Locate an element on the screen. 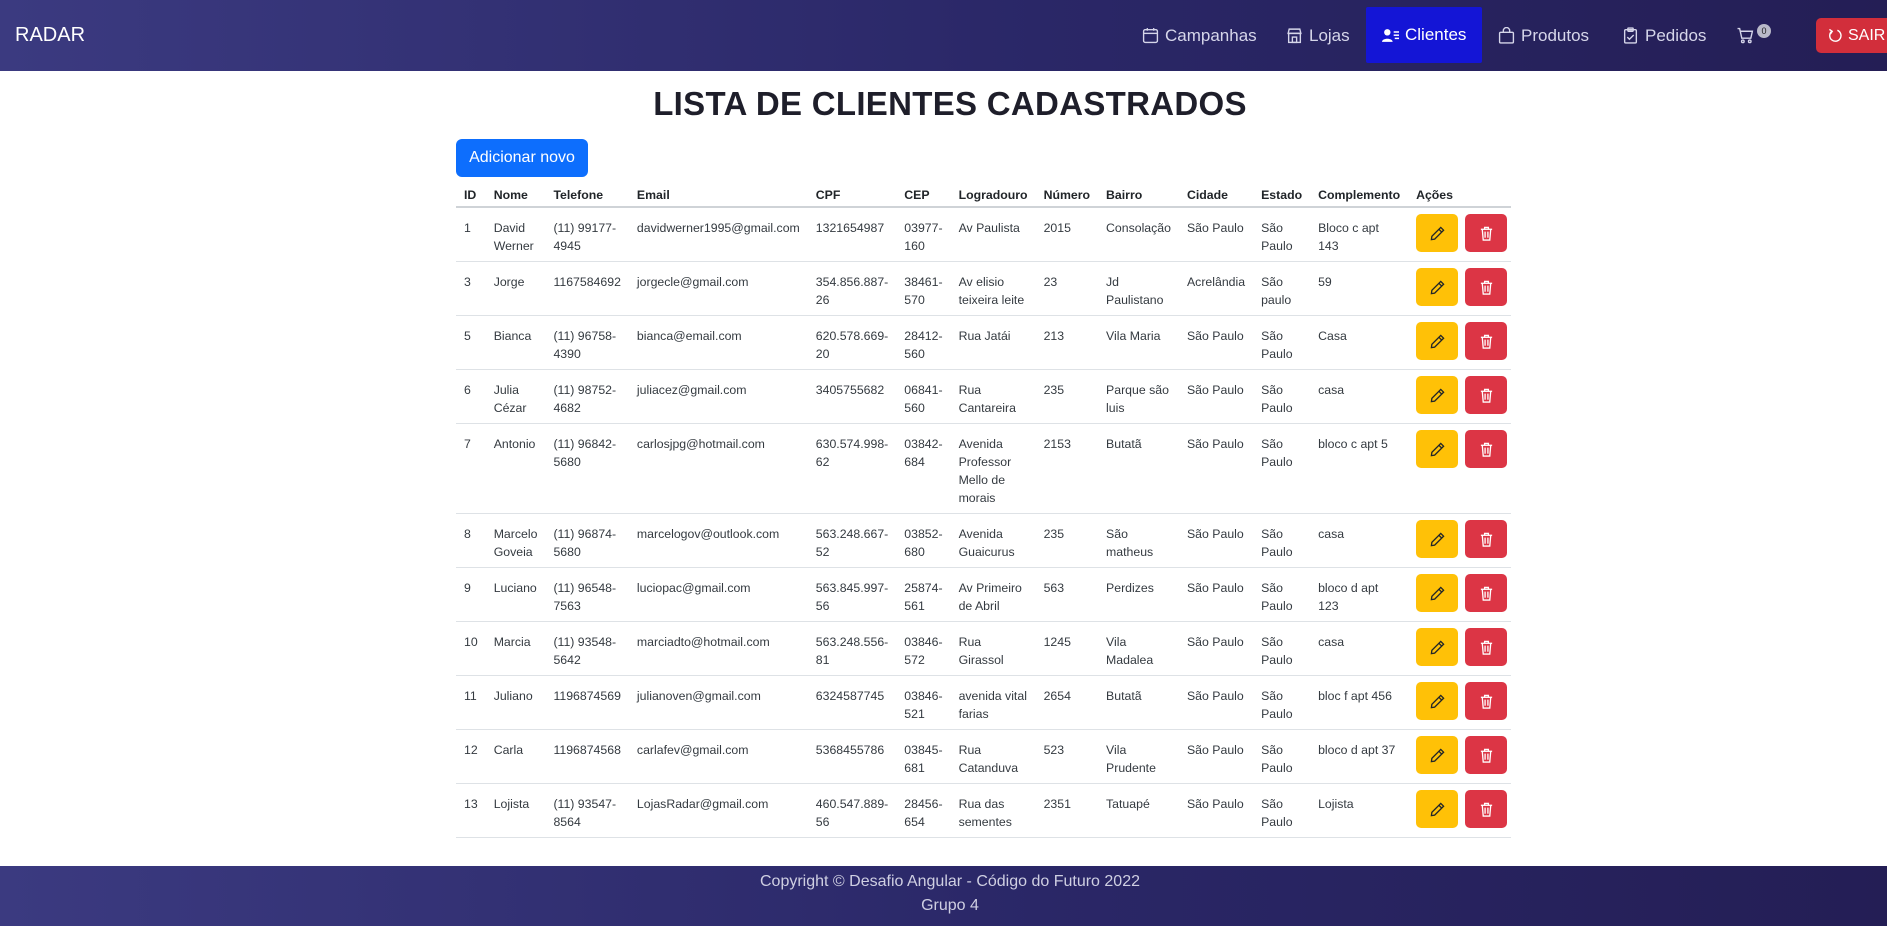 This screenshot has height=926, width=1887. footer-group: Grupo 4 is located at coordinates (950, 905).